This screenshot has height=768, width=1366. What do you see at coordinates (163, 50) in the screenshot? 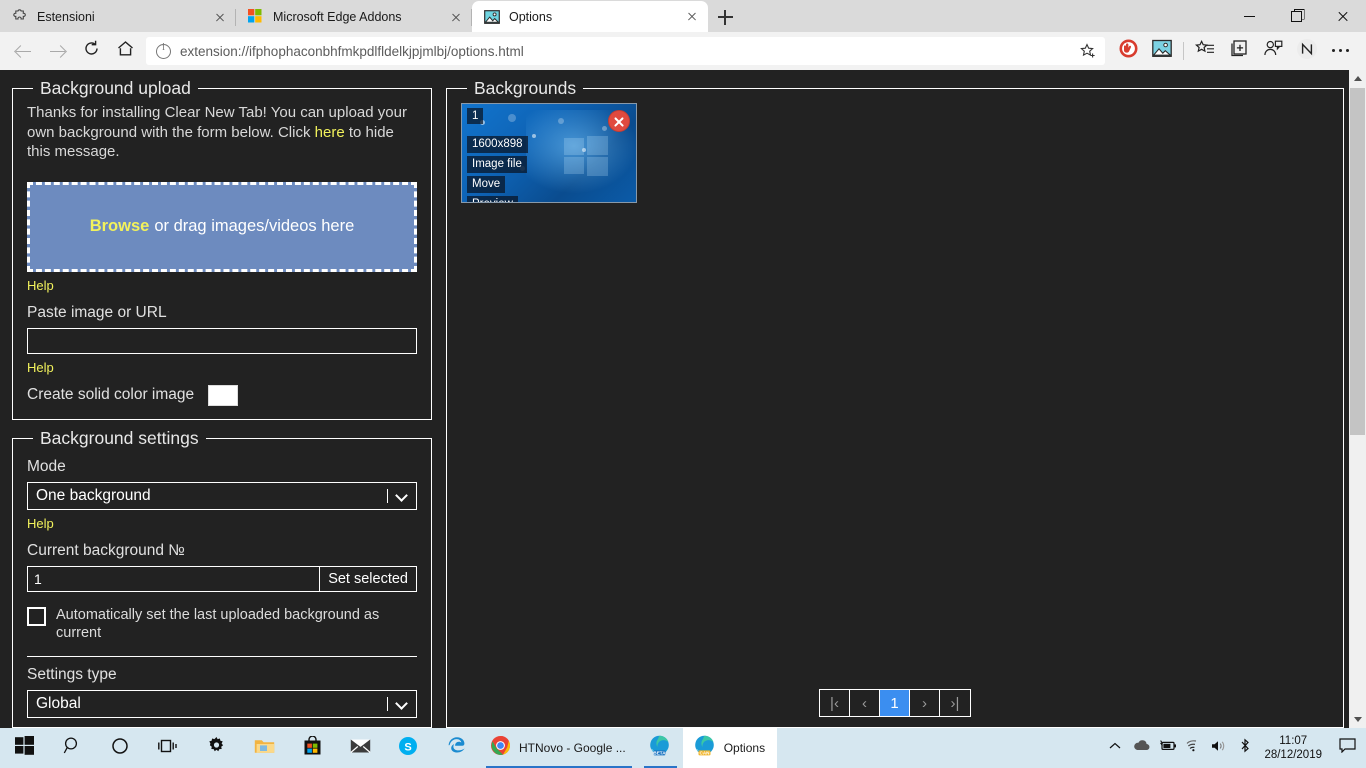
I see `info-icon` at bounding box center [163, 50].